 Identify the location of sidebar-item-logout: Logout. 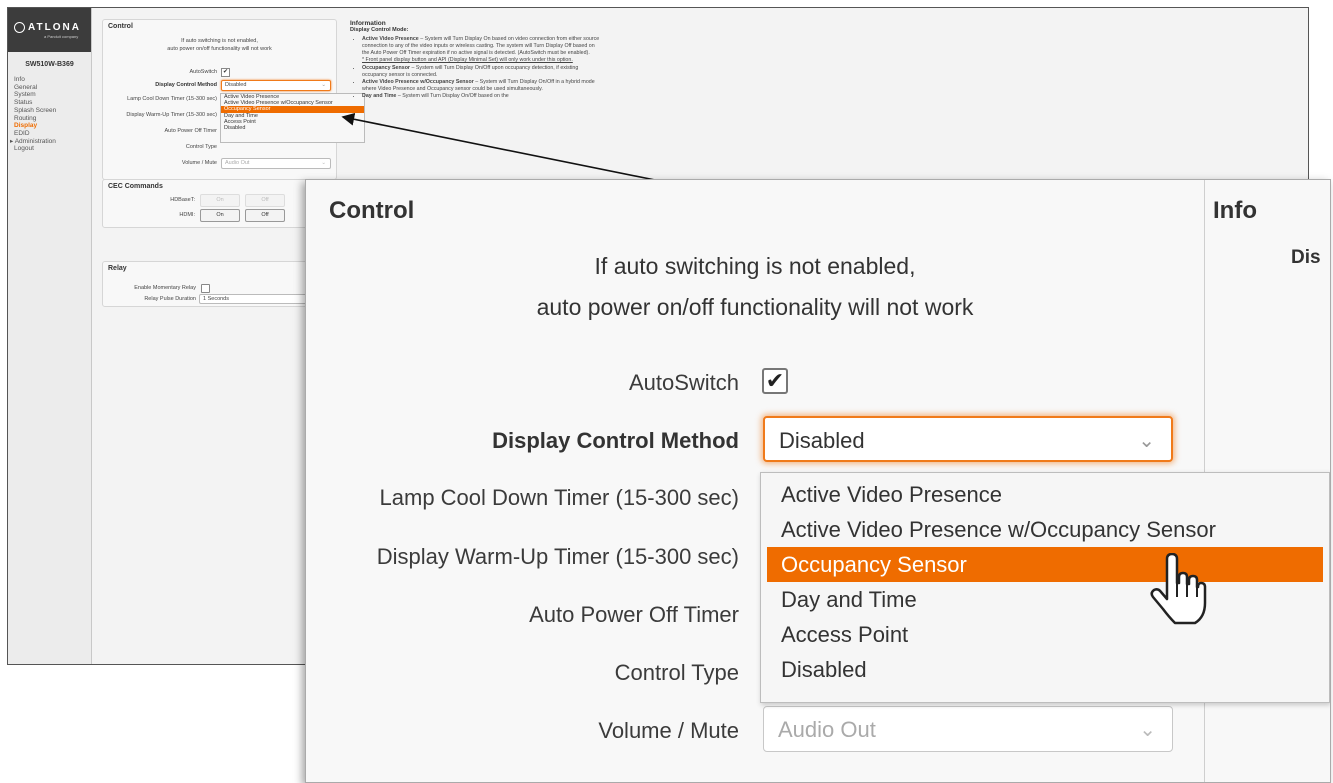
(49, 149).